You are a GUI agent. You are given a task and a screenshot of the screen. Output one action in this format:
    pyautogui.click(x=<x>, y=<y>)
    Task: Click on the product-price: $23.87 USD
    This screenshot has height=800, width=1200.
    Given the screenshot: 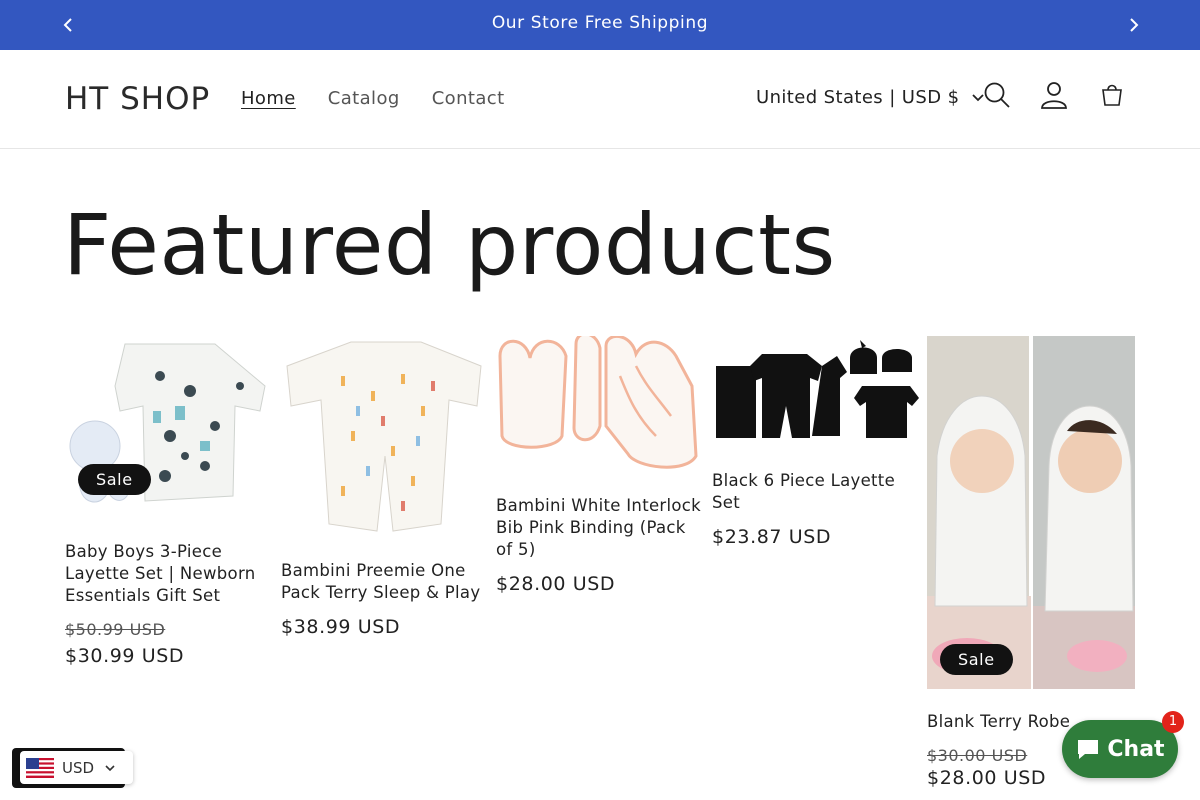 What is the action you would take?
    pyautogui.click(x=772, y=537)
    